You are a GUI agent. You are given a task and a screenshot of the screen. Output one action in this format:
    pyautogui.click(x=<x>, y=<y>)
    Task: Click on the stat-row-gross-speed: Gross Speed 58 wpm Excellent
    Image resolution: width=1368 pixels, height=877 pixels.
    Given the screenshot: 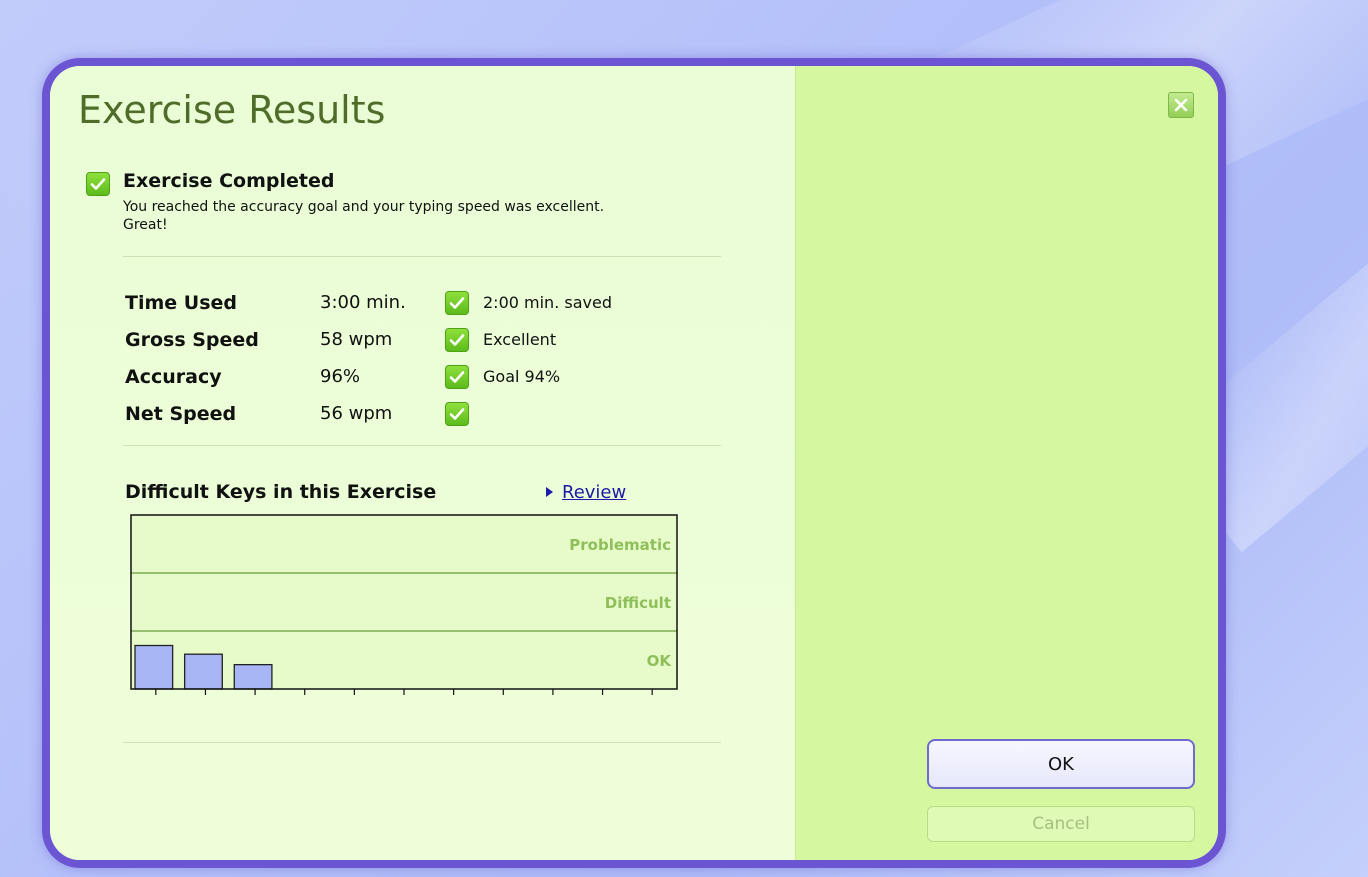 What is the action you would take?
    pyautogui.click(x=405, y=340)
    